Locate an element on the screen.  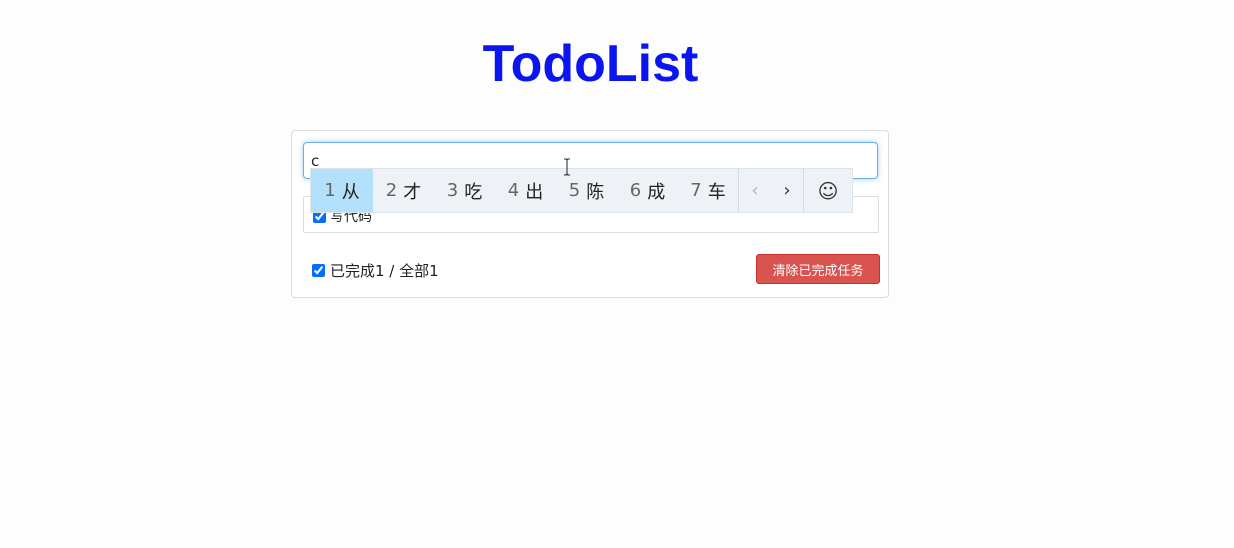
todo-card: 写代码 已完成1 / 全部1 清除已完成任务 is located at coordinates (590, 214).